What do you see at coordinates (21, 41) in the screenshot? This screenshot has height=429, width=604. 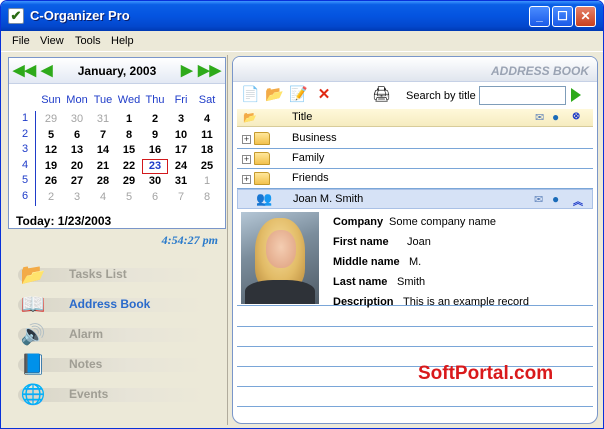 I see `menu-file: File` at bounding box center [21, 41].